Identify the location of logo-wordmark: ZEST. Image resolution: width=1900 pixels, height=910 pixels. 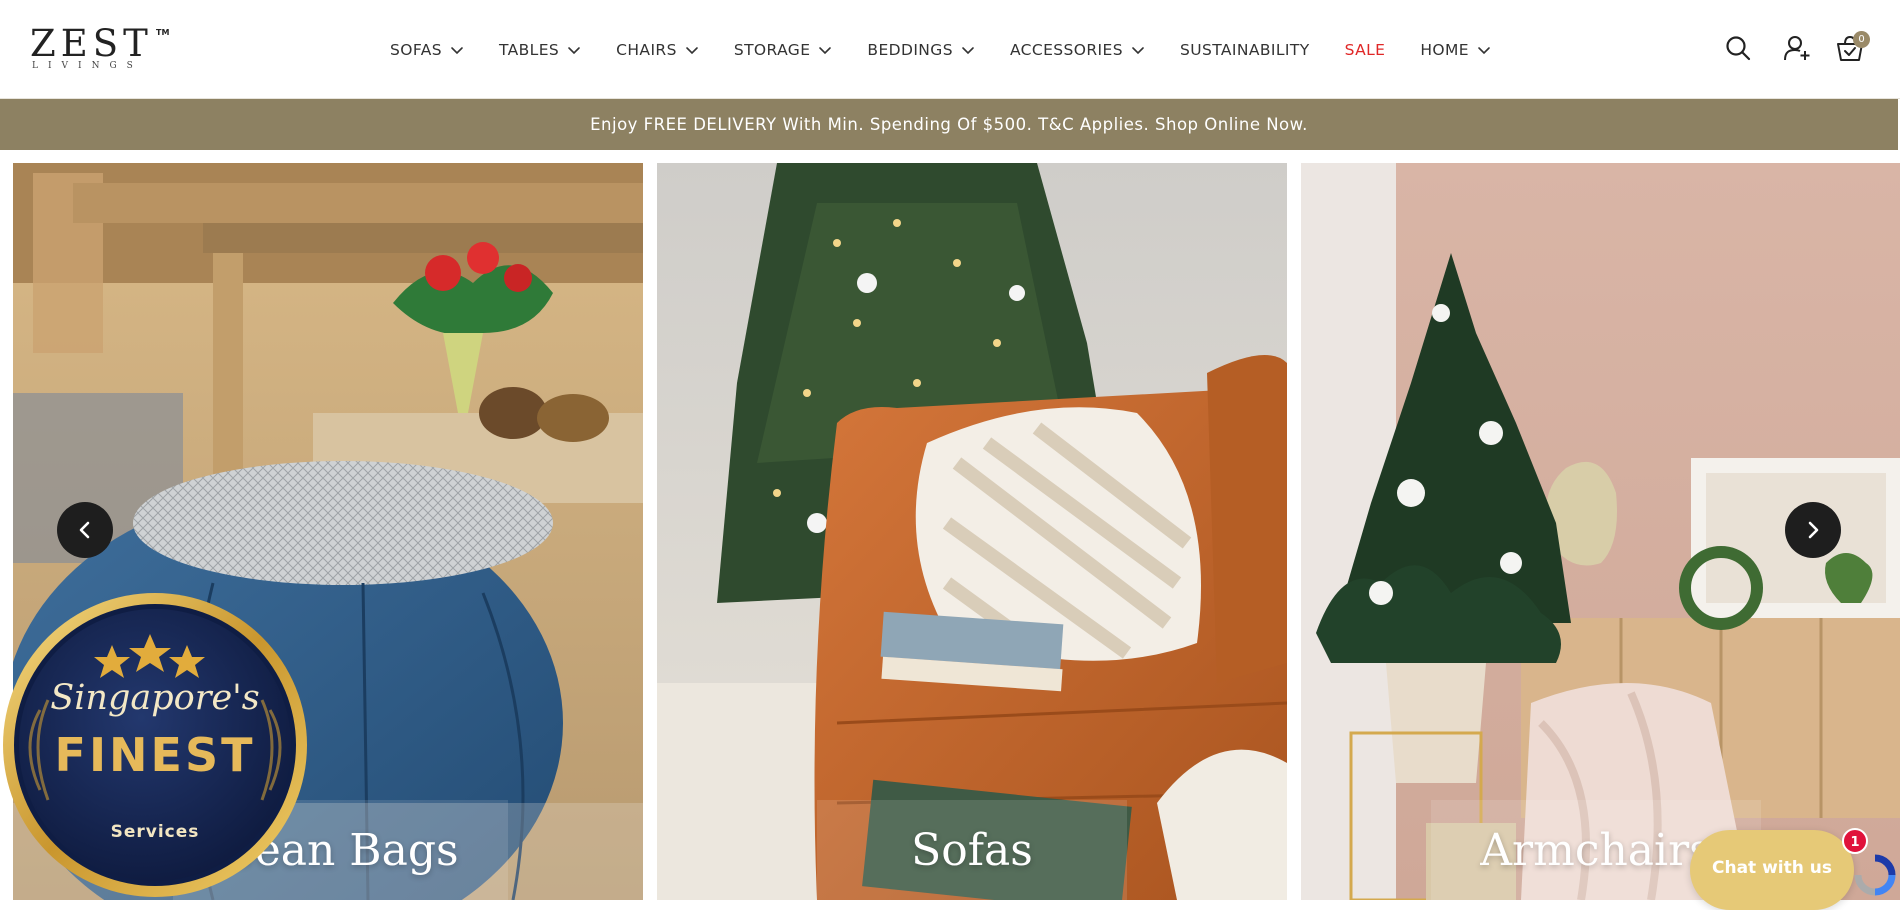
(91, 43).